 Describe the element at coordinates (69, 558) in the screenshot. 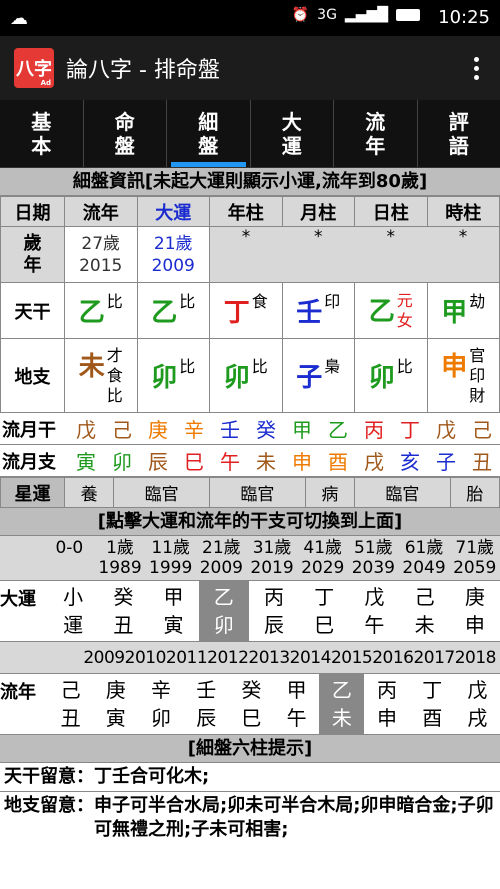

I see `dayun-age-cell: 0-0` at that location.